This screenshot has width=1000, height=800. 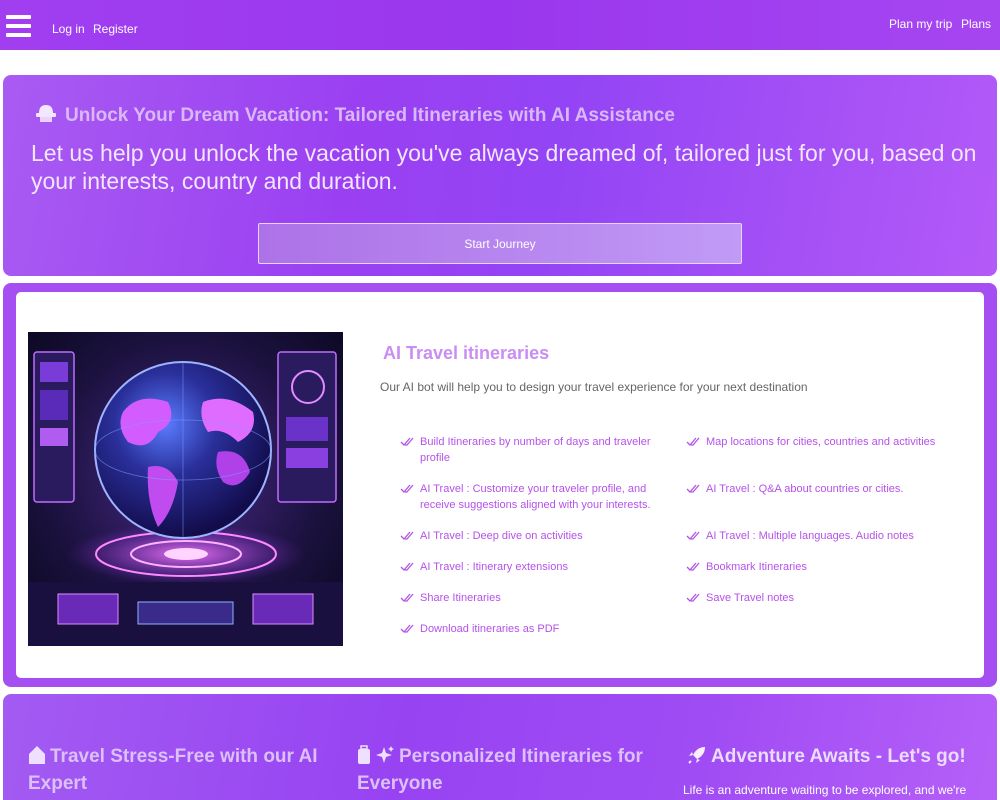 I want to click on plan-my-trip-link: Plan my trip, so click(x=920, y=24).